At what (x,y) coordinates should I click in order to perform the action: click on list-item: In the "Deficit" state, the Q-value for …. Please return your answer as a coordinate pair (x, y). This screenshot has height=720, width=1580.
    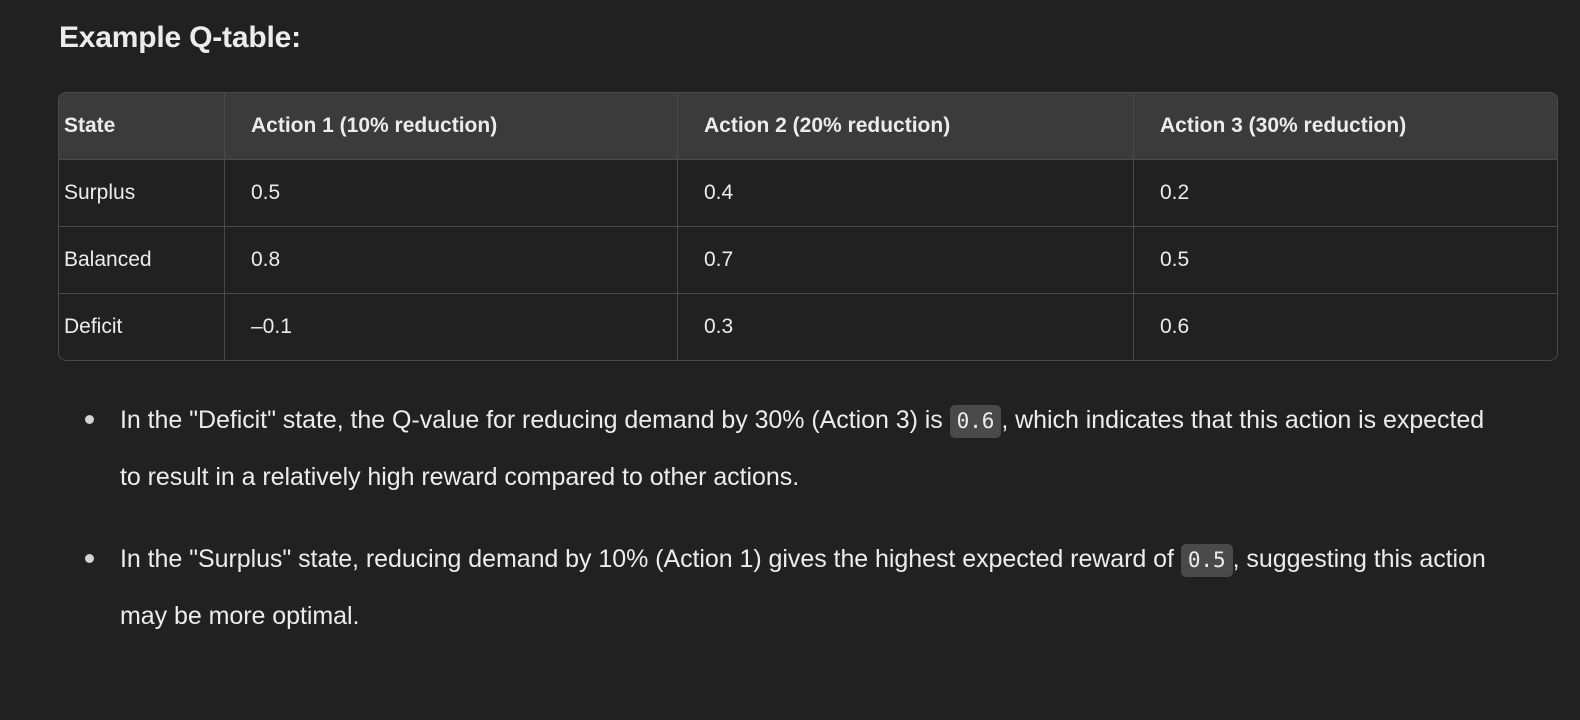
    Looking at the image, I should click on (783, 448).